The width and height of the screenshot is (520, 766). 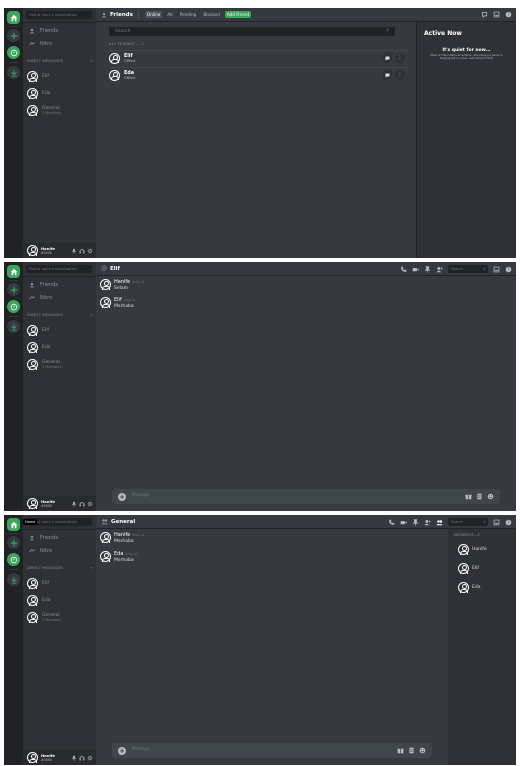 I want to click on tab-all: All, so click(x=169, y=14).